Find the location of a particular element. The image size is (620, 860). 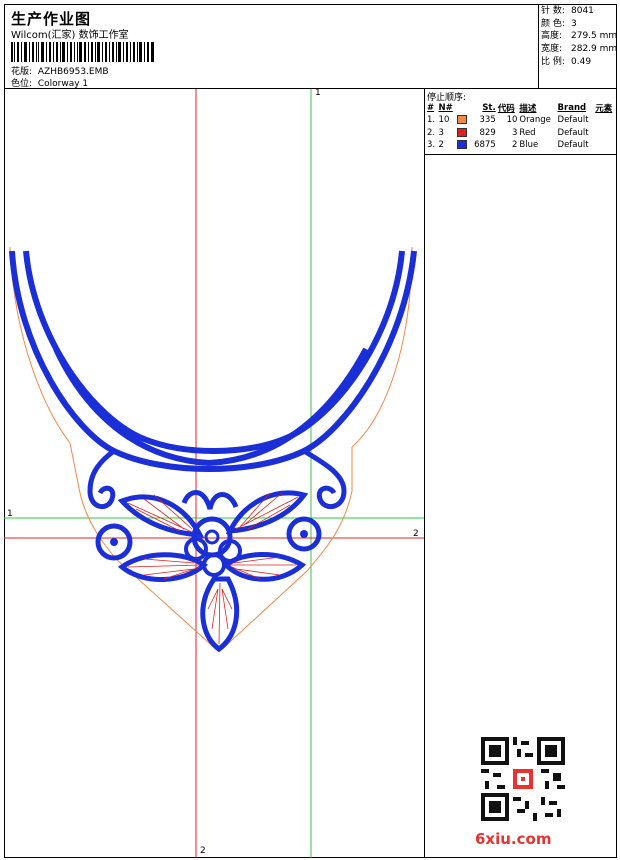

col-header-code: 代码 is located at coordinates (506, 109).